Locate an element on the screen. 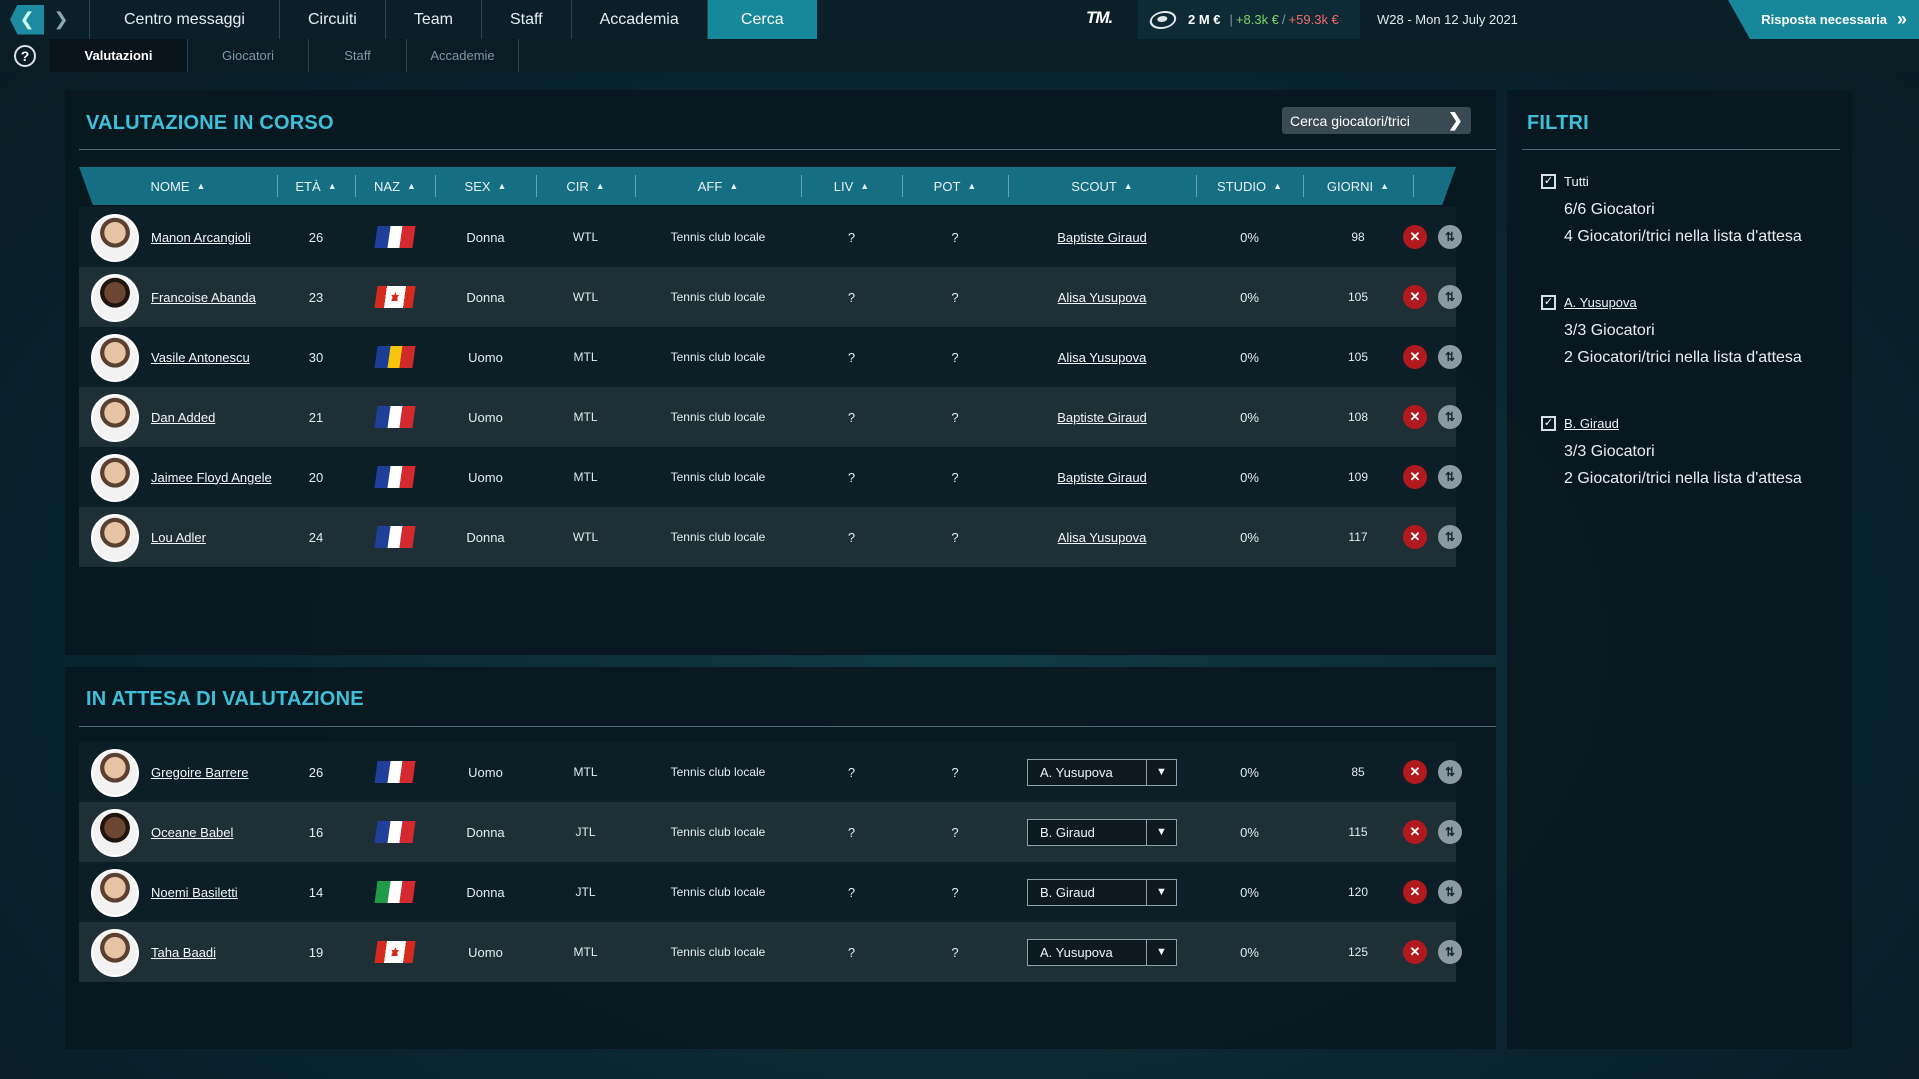 The image size is (1919, 1079). cell-cir: WTL is located at coordinates (585, 297).